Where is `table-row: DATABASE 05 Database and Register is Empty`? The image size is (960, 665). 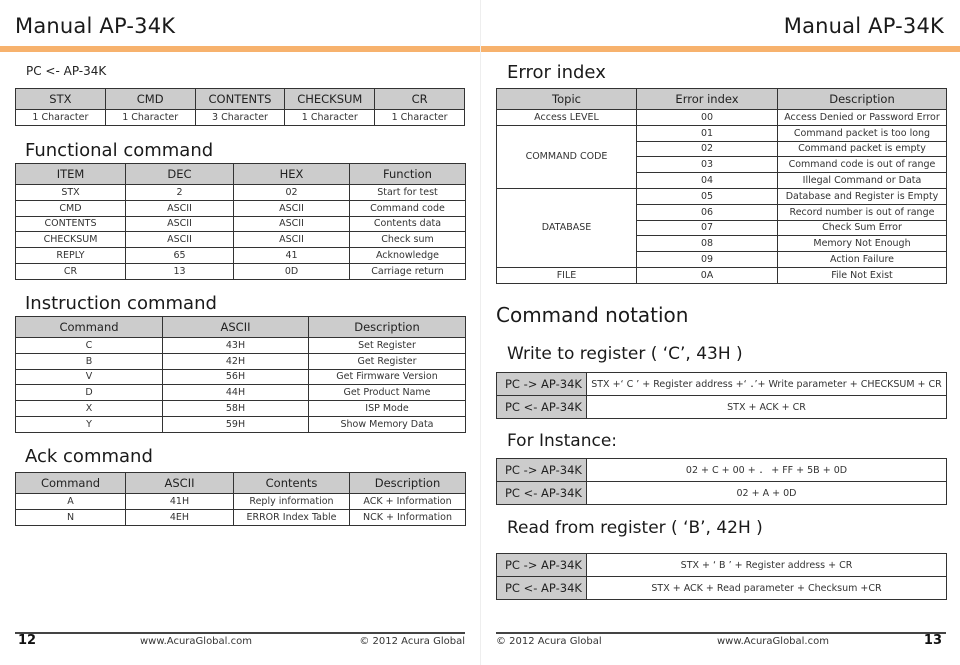
table-row: DATABASE 05 Database and Register is Empty is located at coordinates (721, 227).